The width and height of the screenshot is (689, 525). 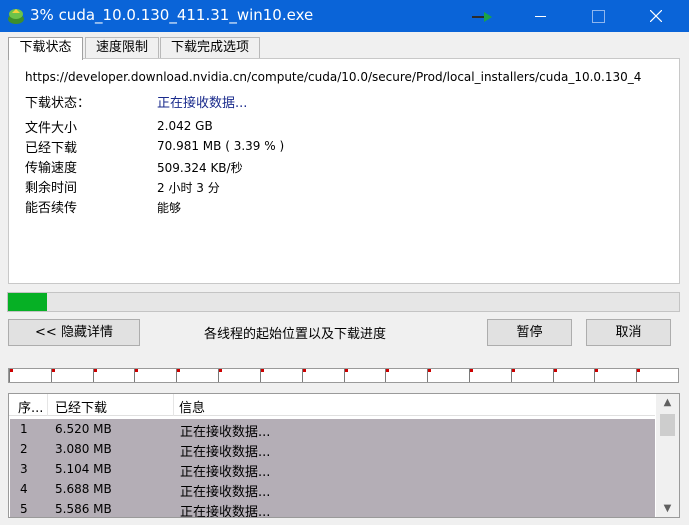 I want to click on remaining-time-value: 2 小时 3 分, so click(x=188, y=188).